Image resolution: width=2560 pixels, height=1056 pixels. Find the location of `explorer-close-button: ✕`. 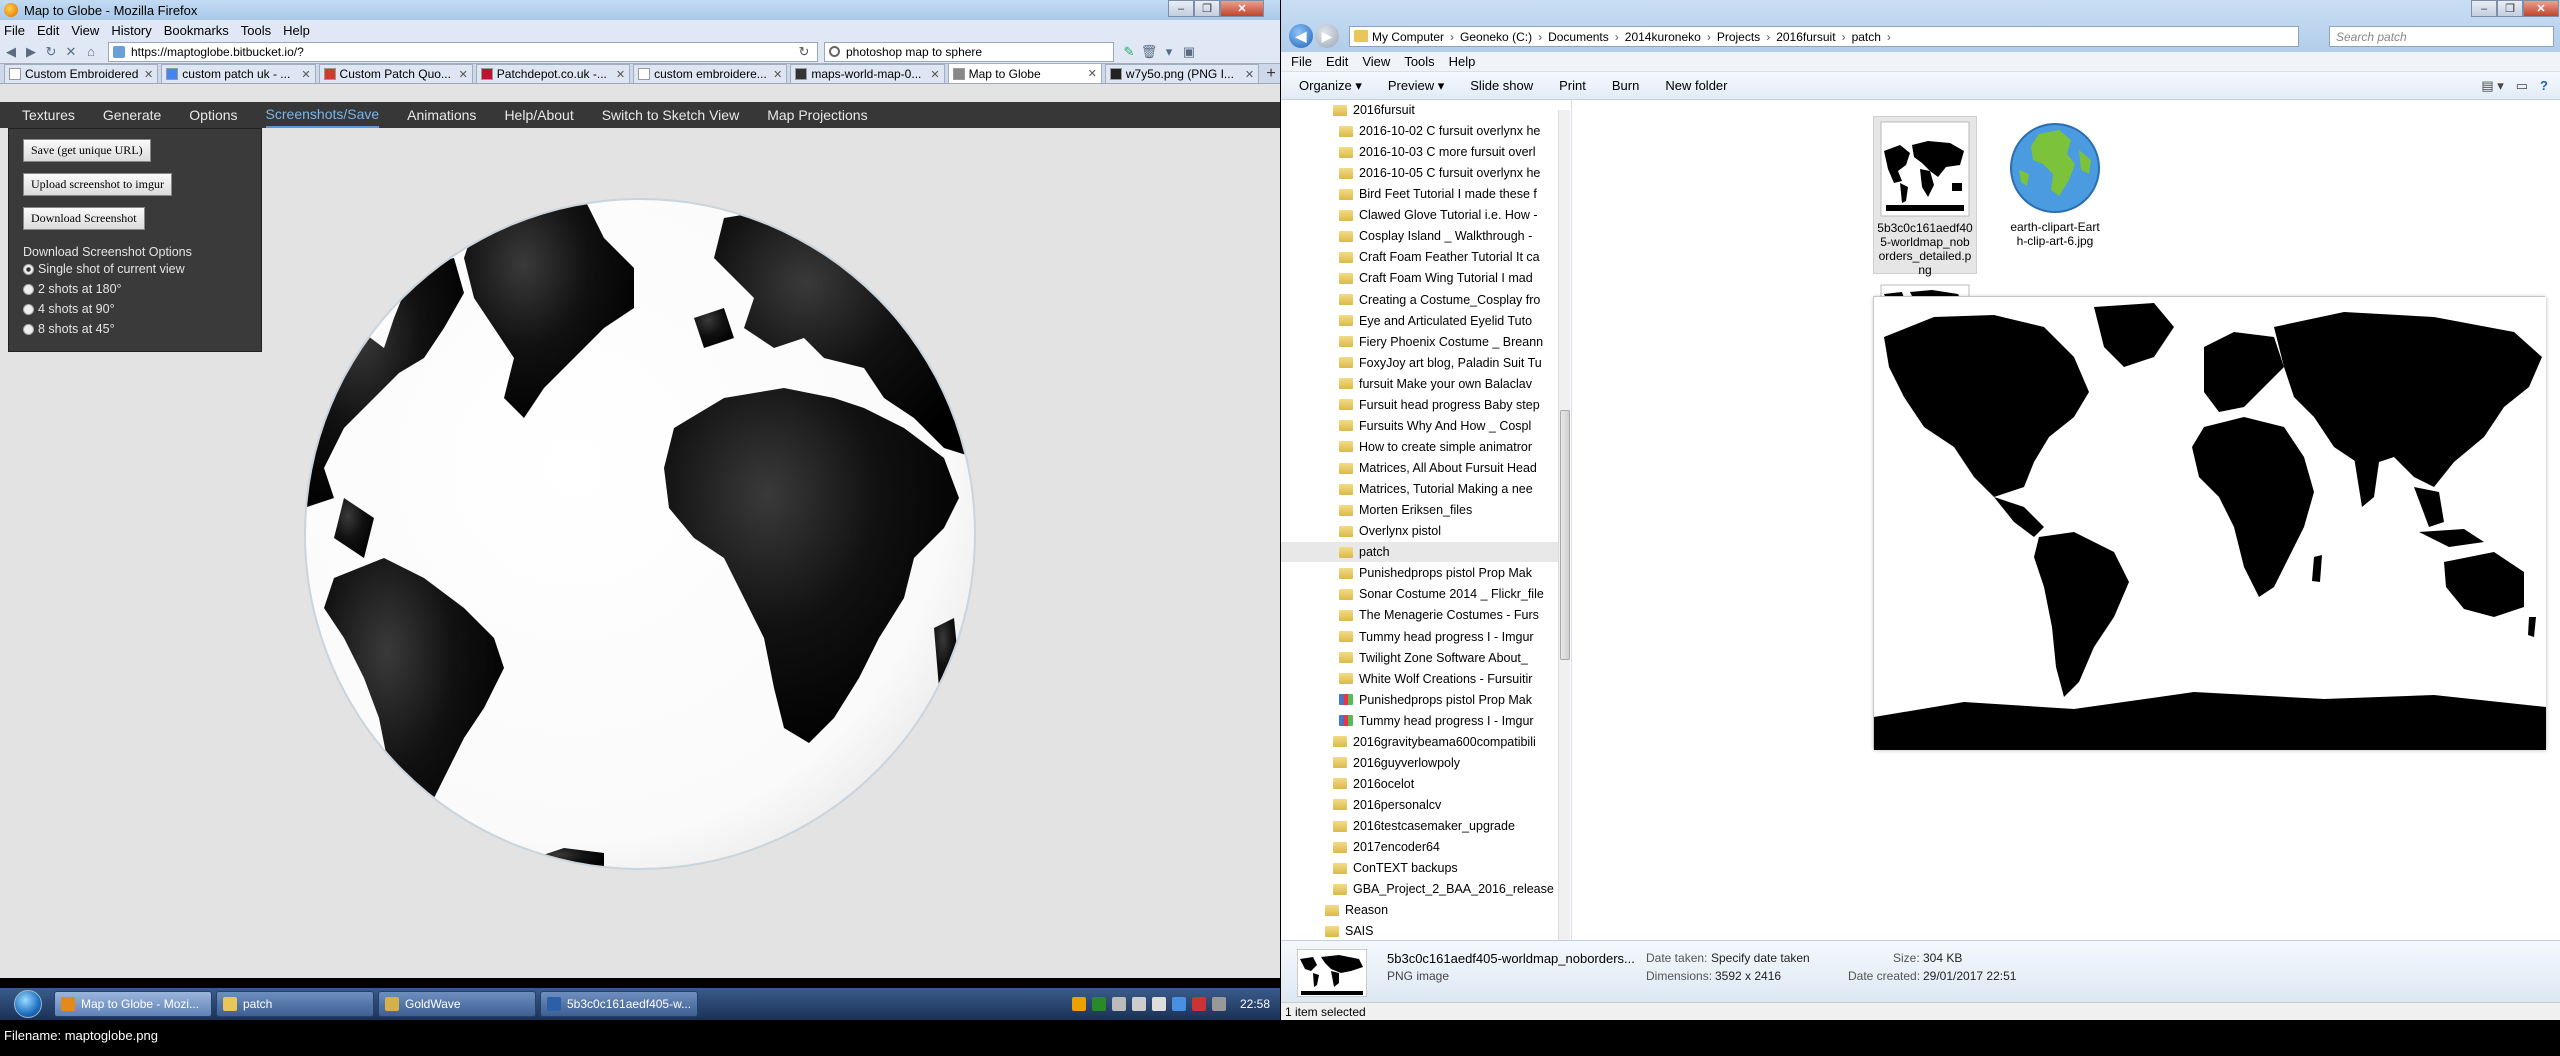

explorer-close-button: ✕ is located at coordinates (2541, 8).